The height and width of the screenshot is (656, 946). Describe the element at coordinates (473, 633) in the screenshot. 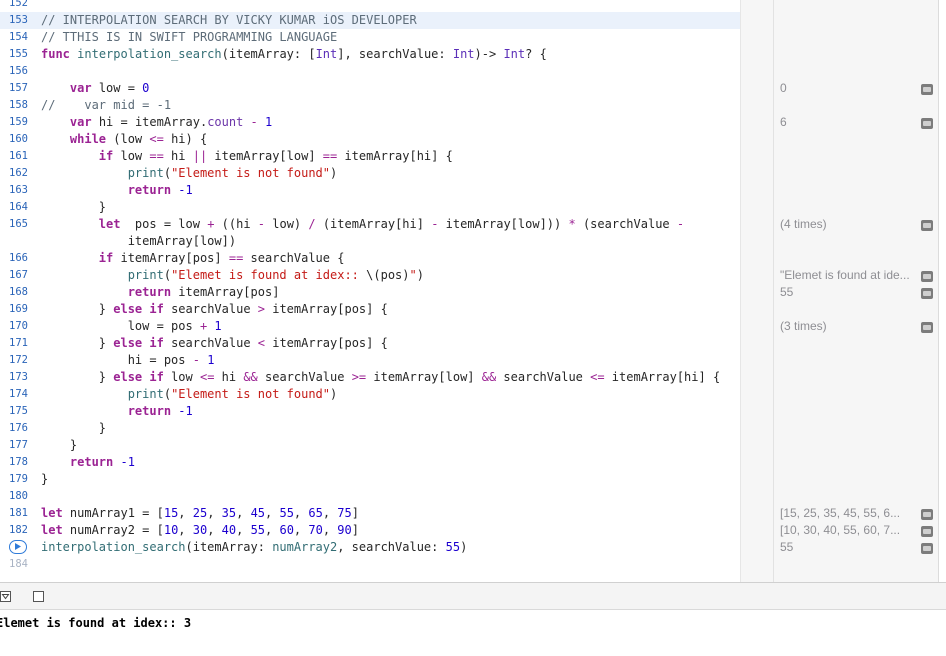

I see `console-area: Elemet is found at idex:: 3` at that location.